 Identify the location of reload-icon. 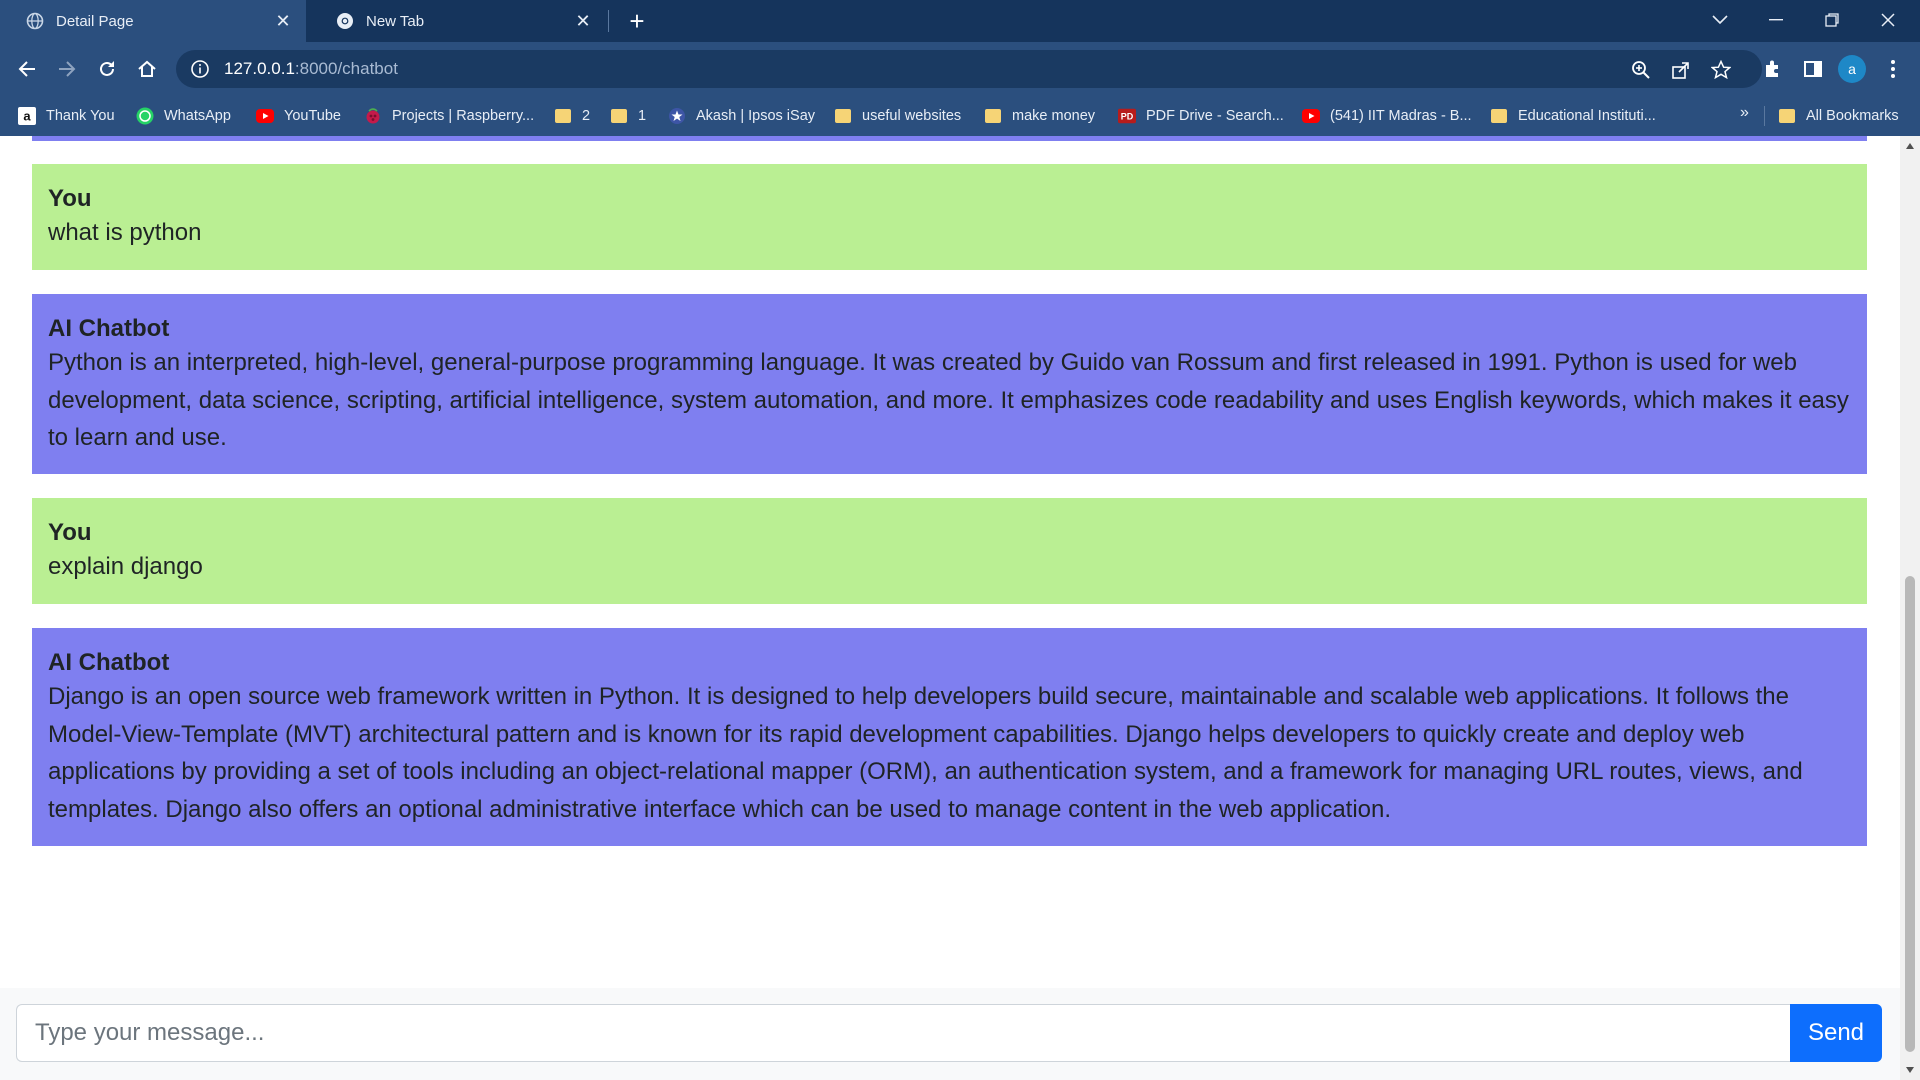
(107, 69).